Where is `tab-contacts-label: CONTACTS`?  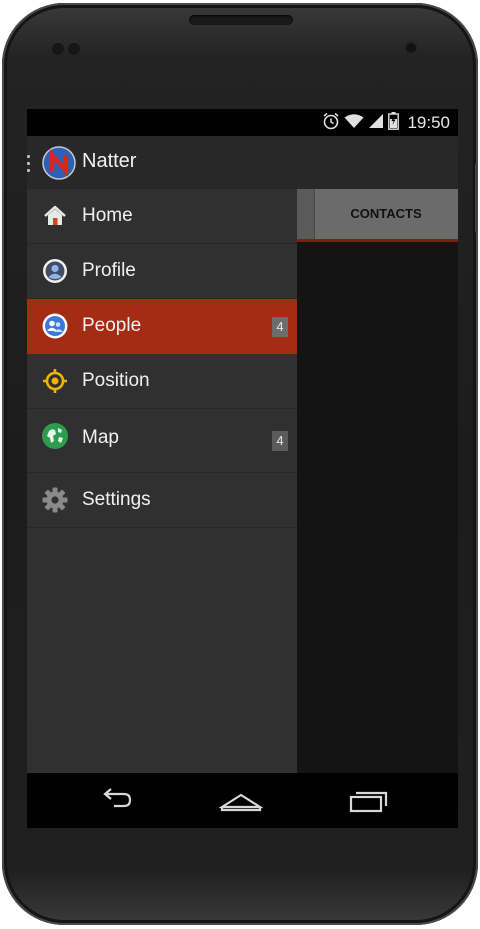 tab-contacts-label: CONTACTS is located at coordinates (386, 213).